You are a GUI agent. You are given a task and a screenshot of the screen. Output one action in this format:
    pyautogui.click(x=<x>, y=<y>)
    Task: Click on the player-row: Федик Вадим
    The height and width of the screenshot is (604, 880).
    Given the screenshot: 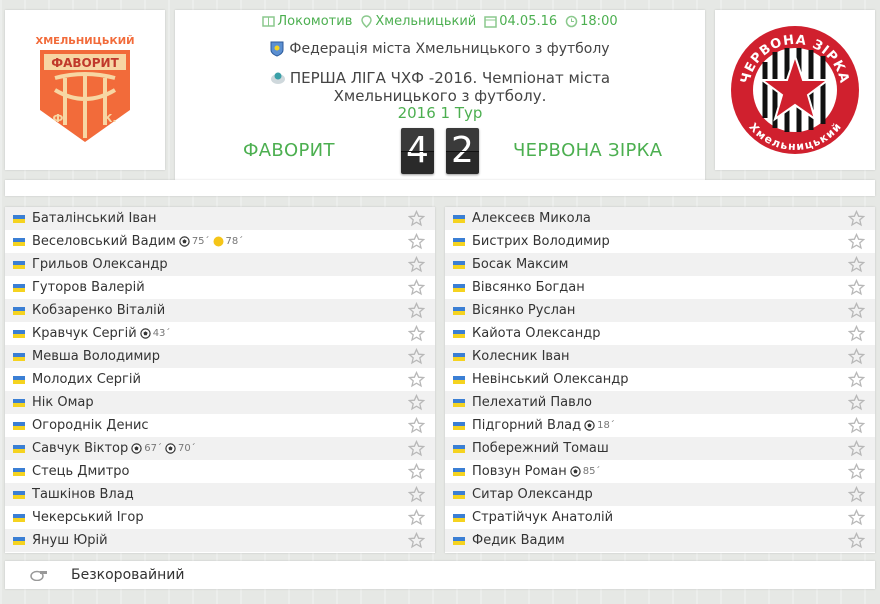 What is the action you would take?
    pyautogui.click(x=660, y=540)
    